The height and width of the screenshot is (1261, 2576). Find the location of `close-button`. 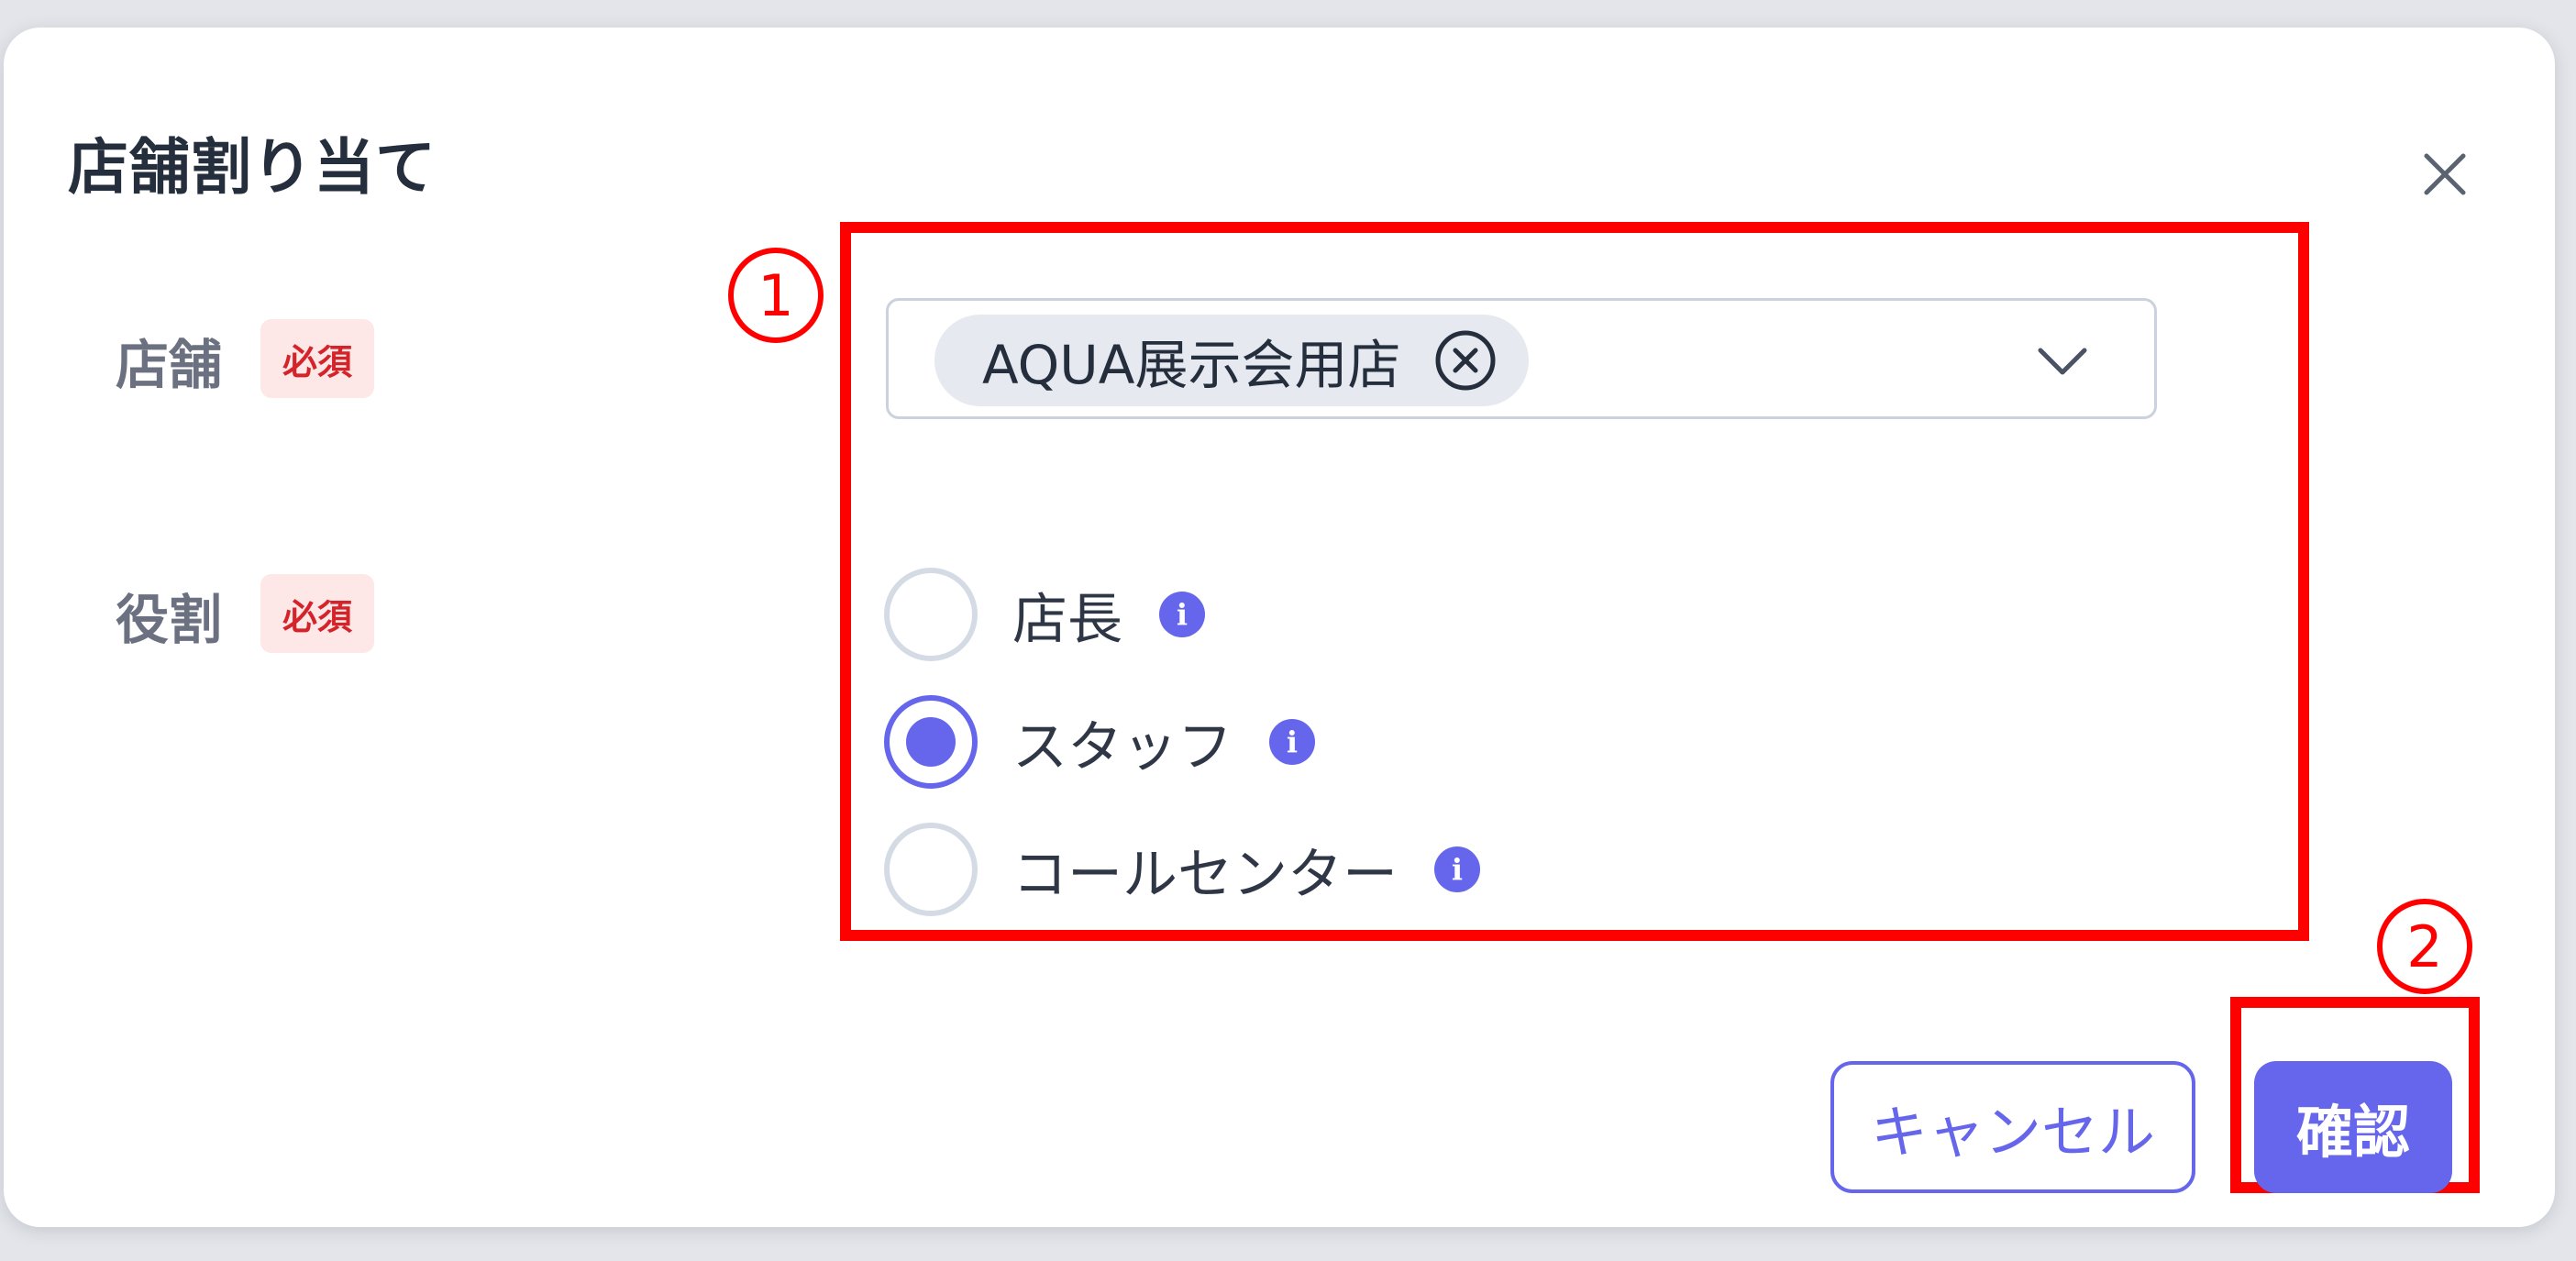

close-button is located at coordinates (2445, 174).